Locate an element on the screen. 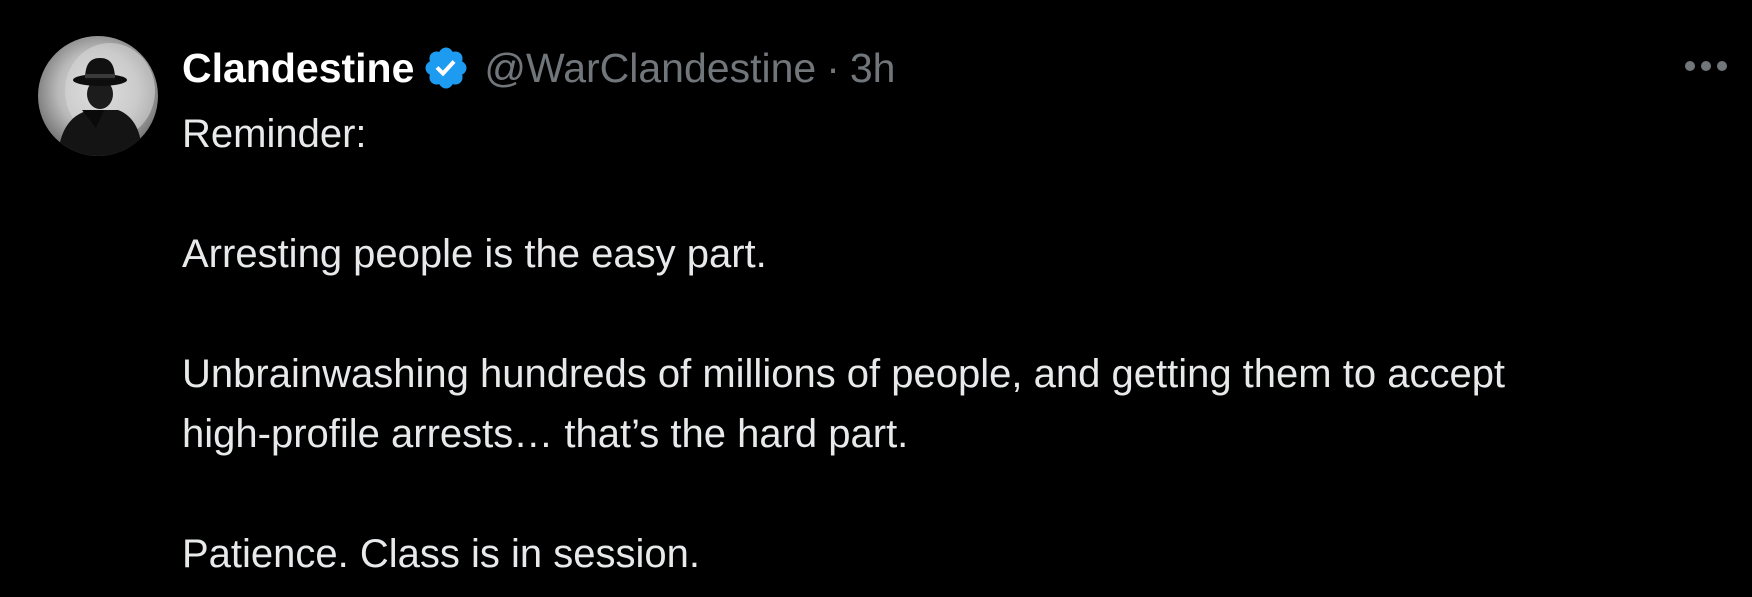  more-horizontal-icon is located at coordinates (1706, 66).